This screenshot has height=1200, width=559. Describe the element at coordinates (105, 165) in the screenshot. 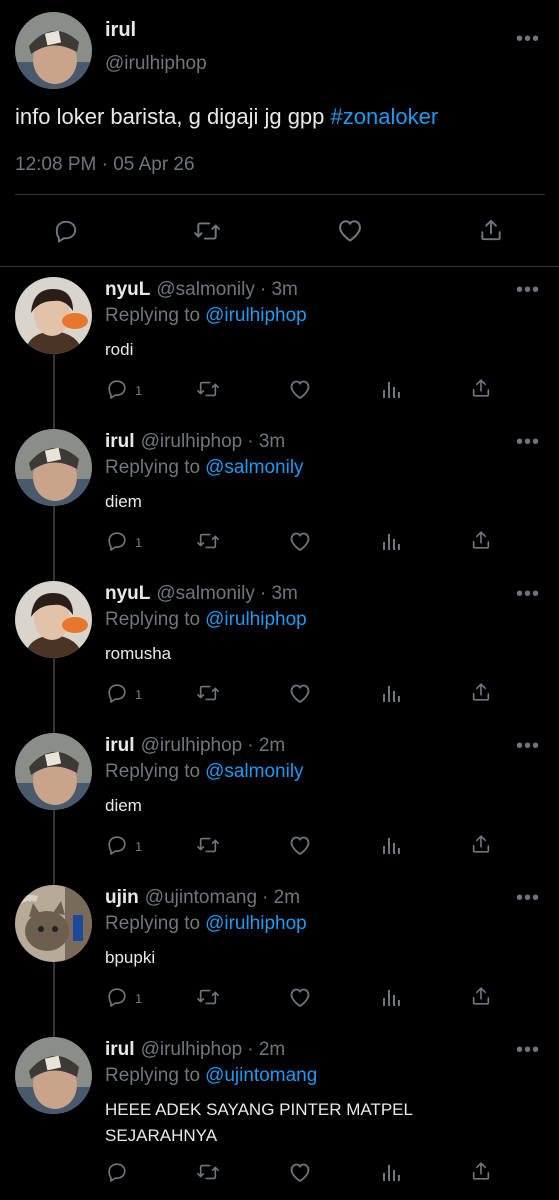

I see `tweet-timestamp: 12:08 PM · 05 Apr 26` at that location.